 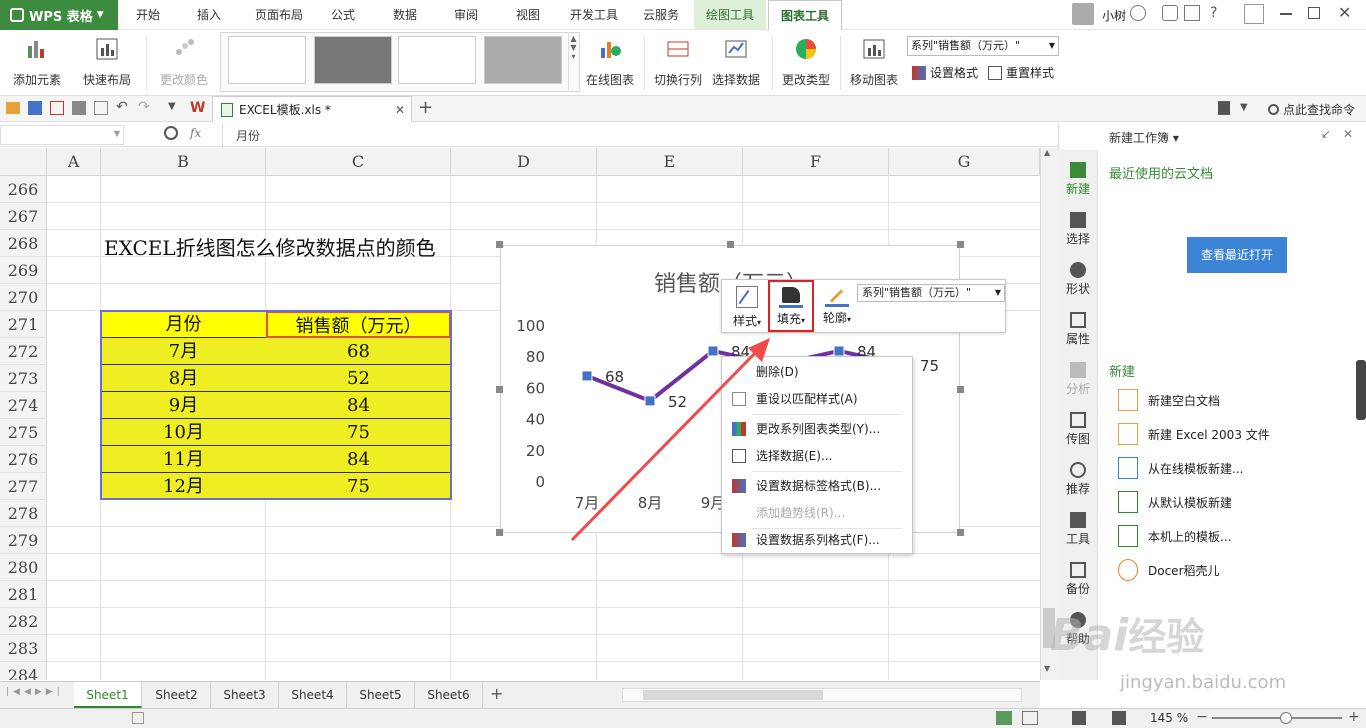 What do you see at coordinates (425, 107) in the screenshot?
I see `new-tab-button: +` at bounding box center [425, 107].